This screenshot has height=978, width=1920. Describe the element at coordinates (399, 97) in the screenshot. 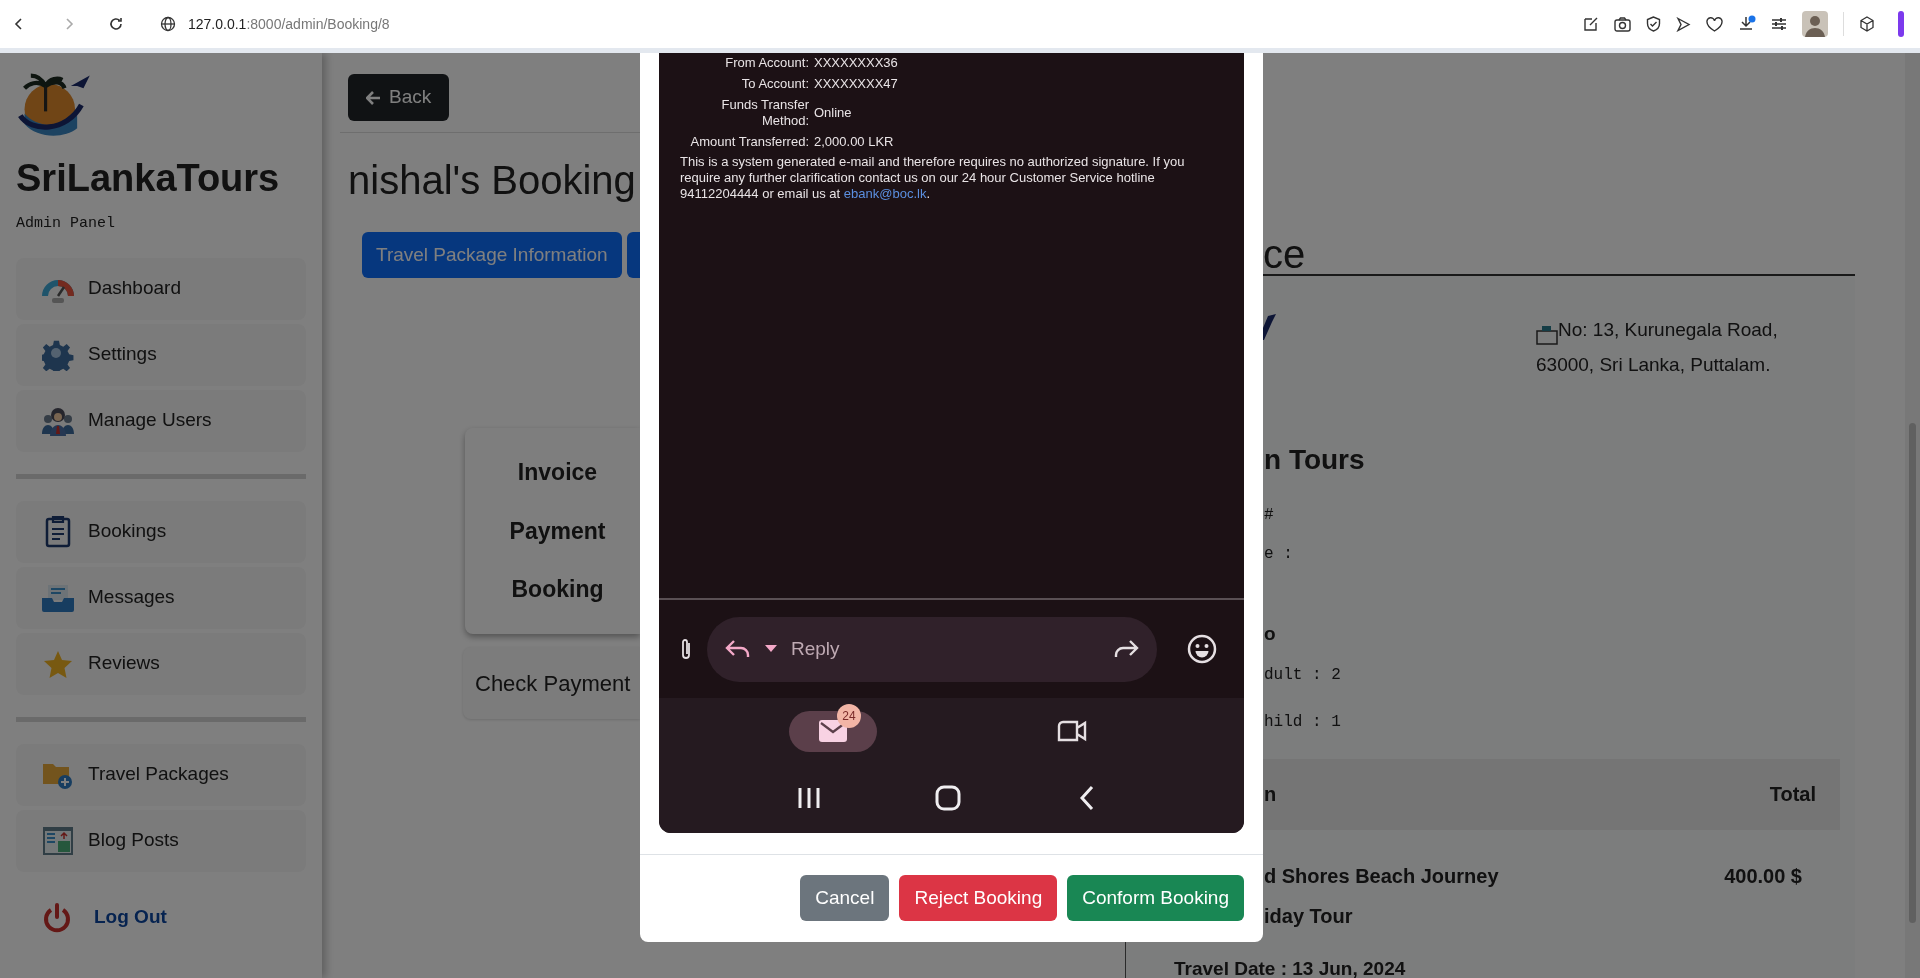

I see `back-button: Back` at that location.